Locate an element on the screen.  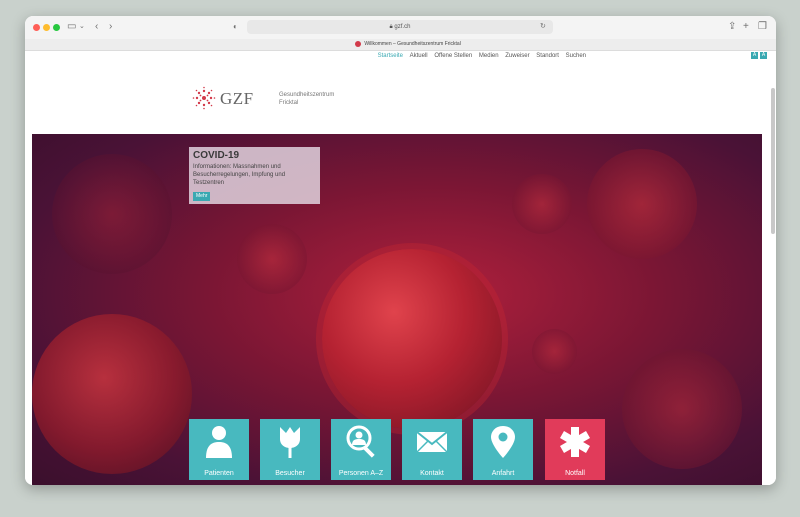
browser-titlebar: ▭ ⌄ ‹ › ◐ 🔒︎ gzf.ch ↻ ⇪ + ❐ is located at coordinates (400, 27).